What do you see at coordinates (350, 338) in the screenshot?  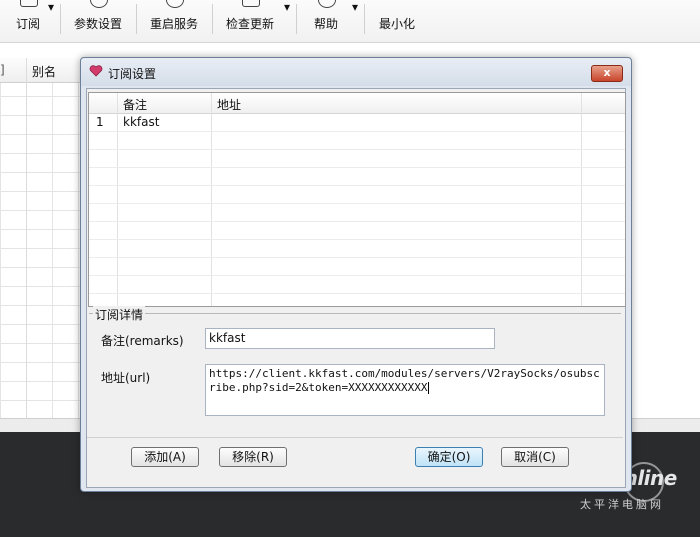 I see `remark-field: kkfast` at bounding box center [350, 338].